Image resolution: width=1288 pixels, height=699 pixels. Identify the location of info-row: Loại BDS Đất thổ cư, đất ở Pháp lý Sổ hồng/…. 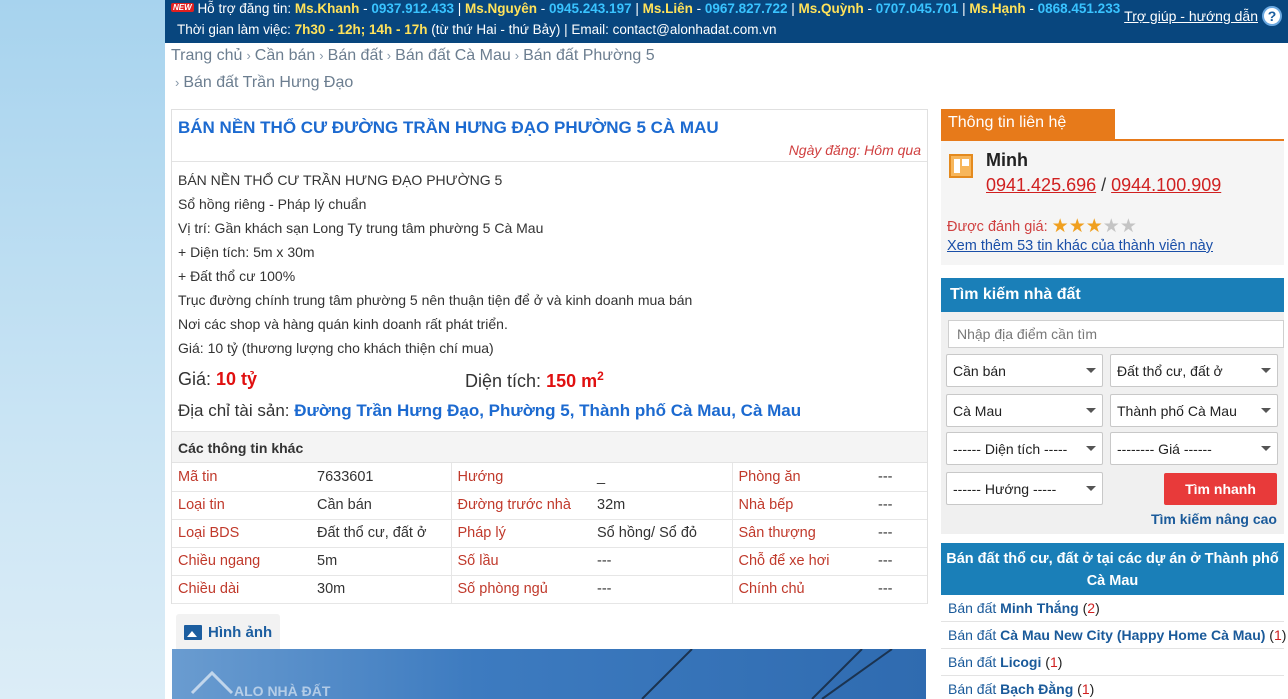
(549, 533).